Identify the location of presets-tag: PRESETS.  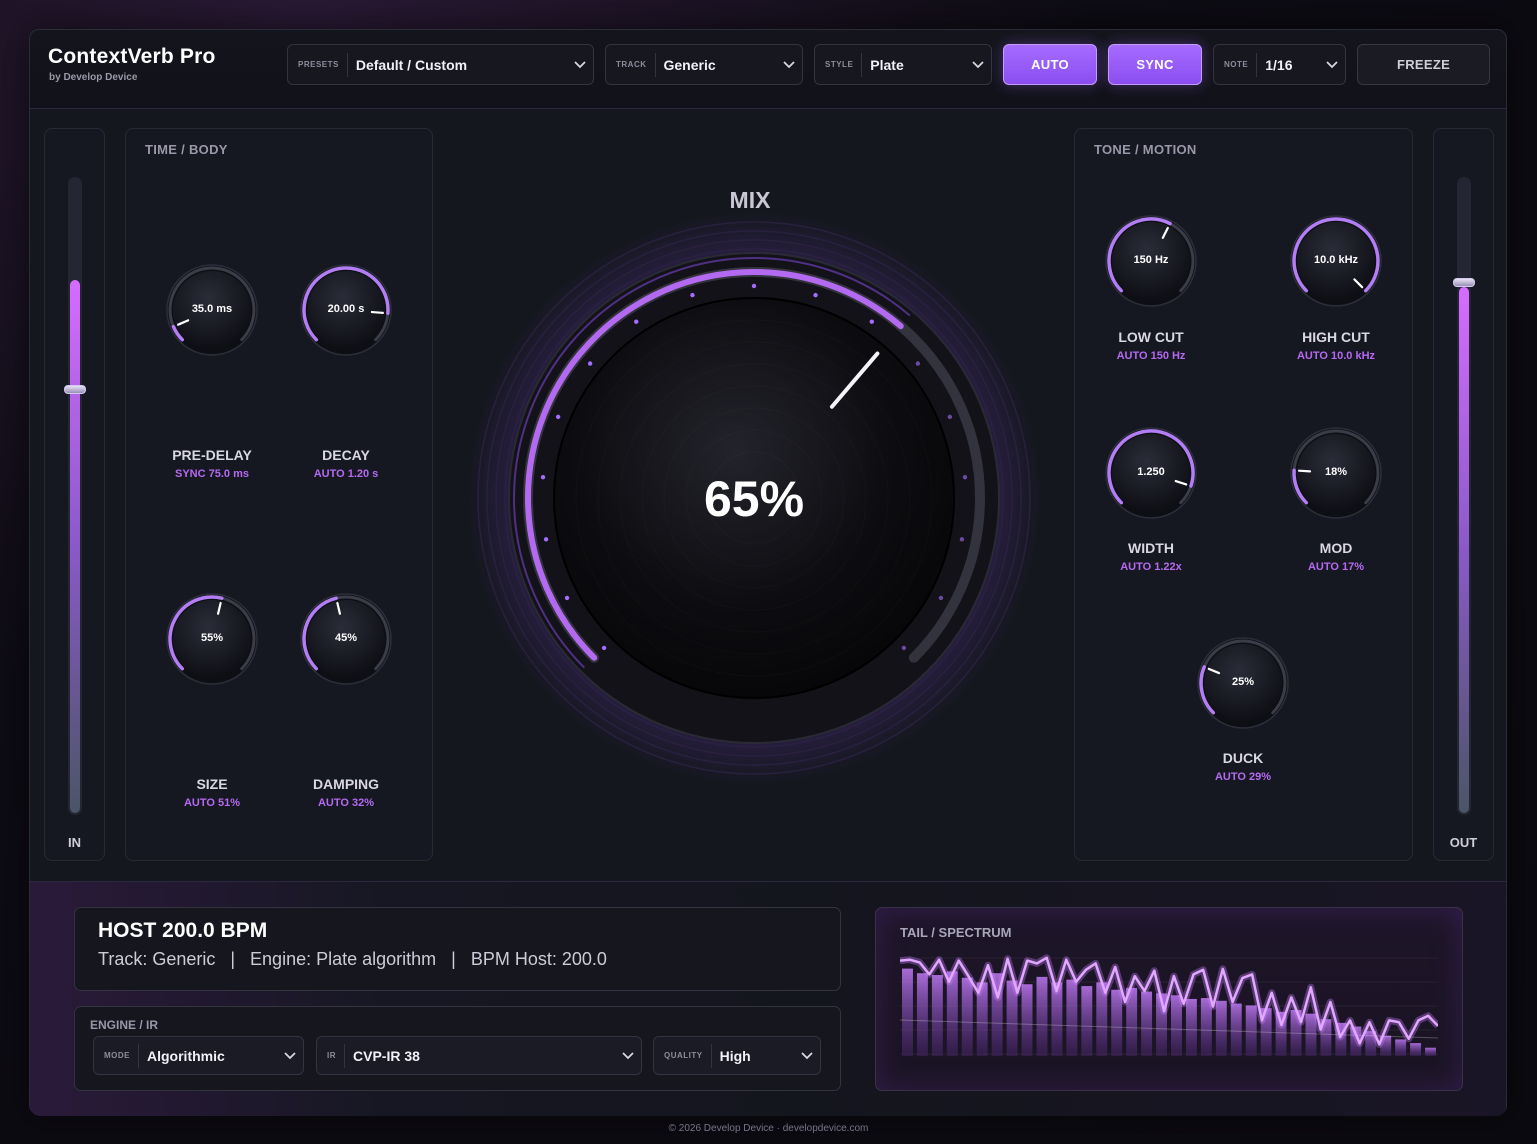
(318, 64).